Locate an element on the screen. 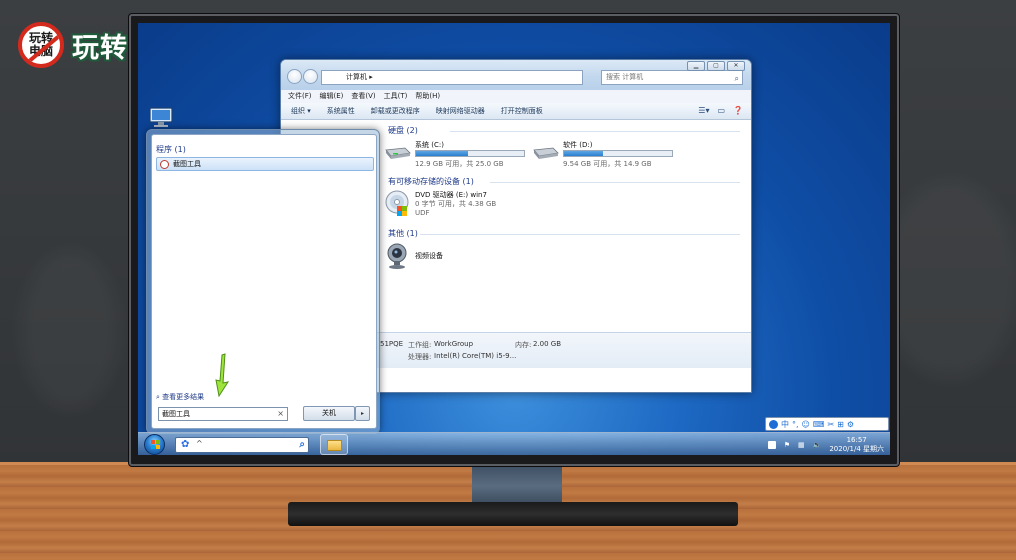 This screenshot has height=560, width=1016. address-arrow: ▸ is located at coordinates (371, 77).